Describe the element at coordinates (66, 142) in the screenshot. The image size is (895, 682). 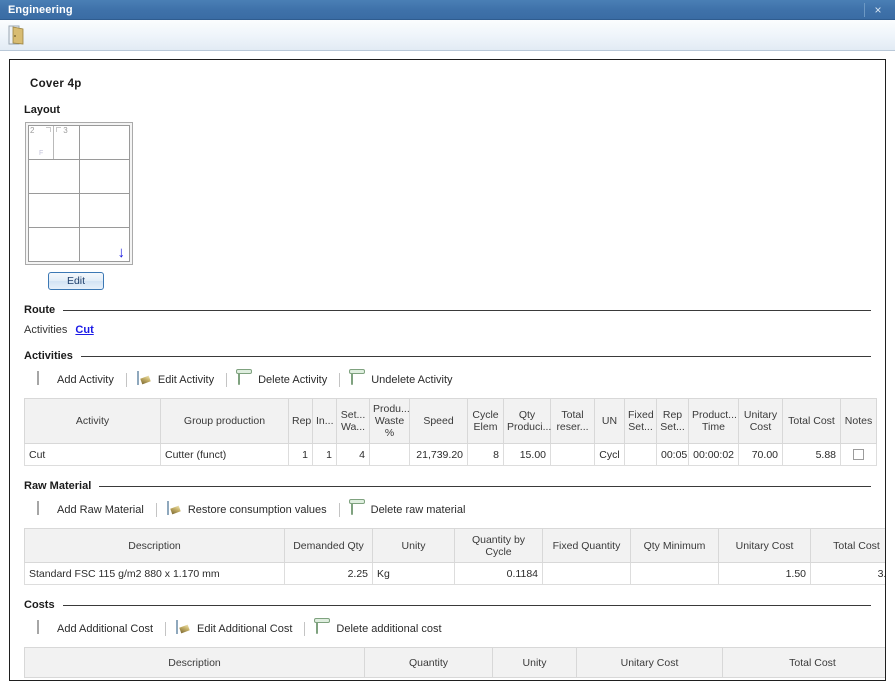
I see `layout-subcell-right: 3` at that location.